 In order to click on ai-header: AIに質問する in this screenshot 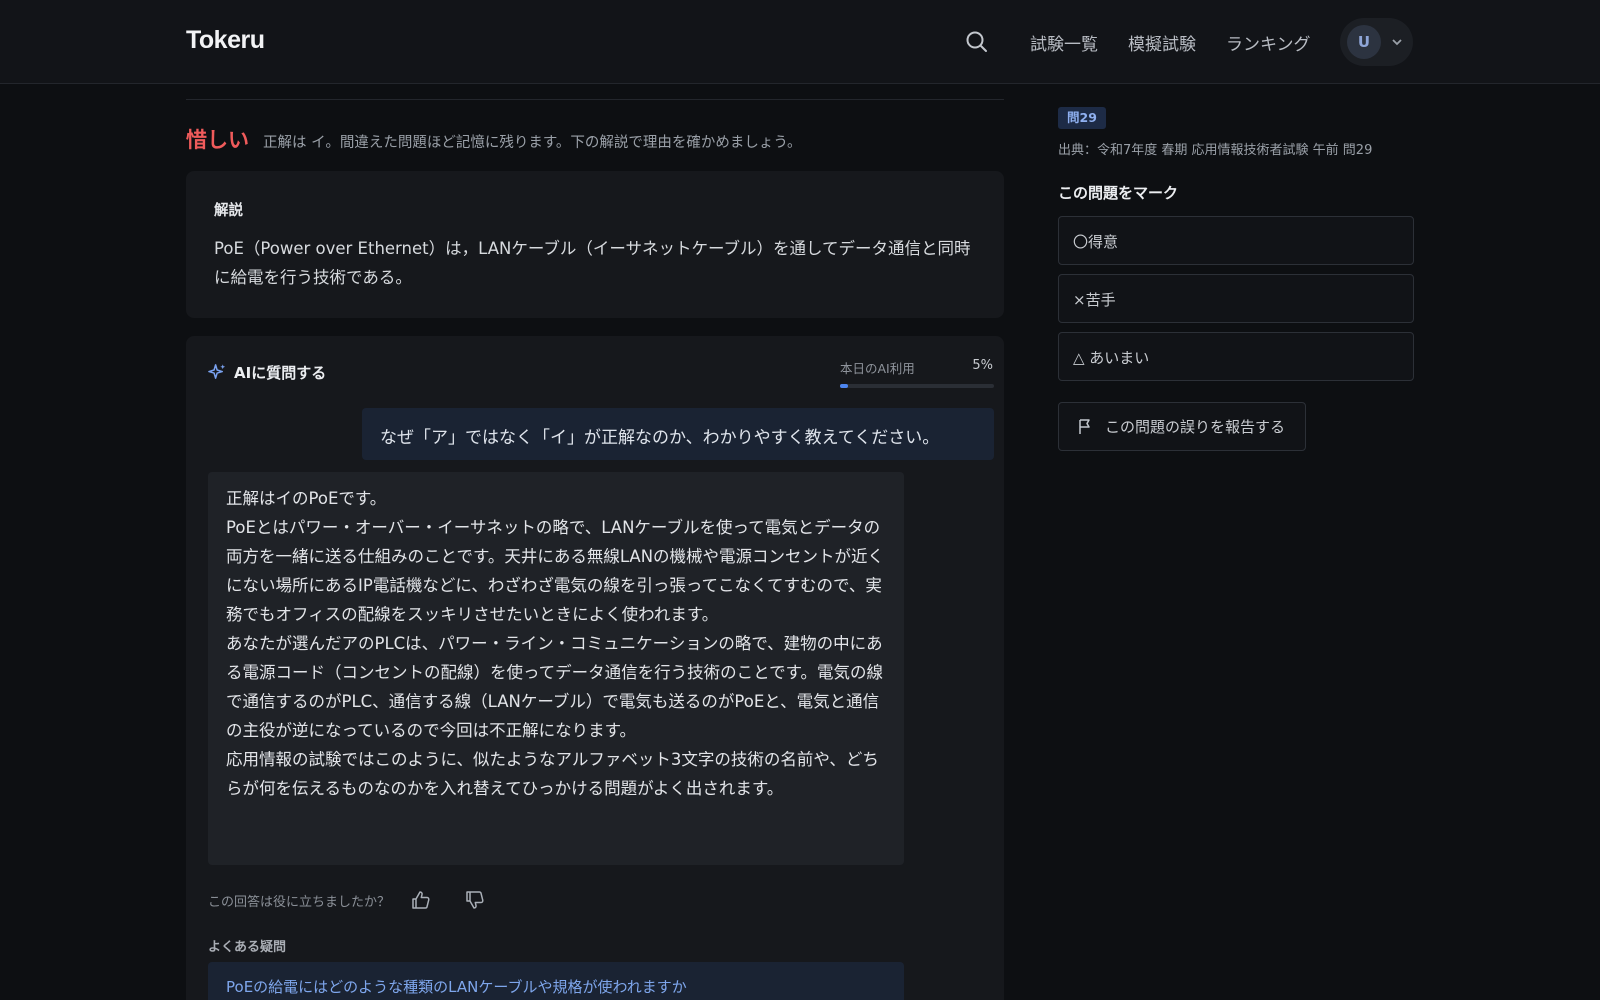, I will do `click(267, 372)`.